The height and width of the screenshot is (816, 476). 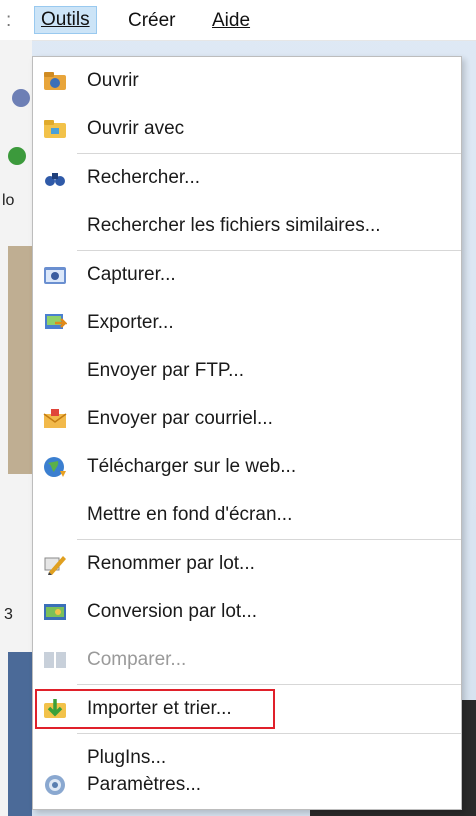 What do you see at coordinates (21, 98) in the screenshot?
I see `toolbar-icon` at bounding box center [21, 98].